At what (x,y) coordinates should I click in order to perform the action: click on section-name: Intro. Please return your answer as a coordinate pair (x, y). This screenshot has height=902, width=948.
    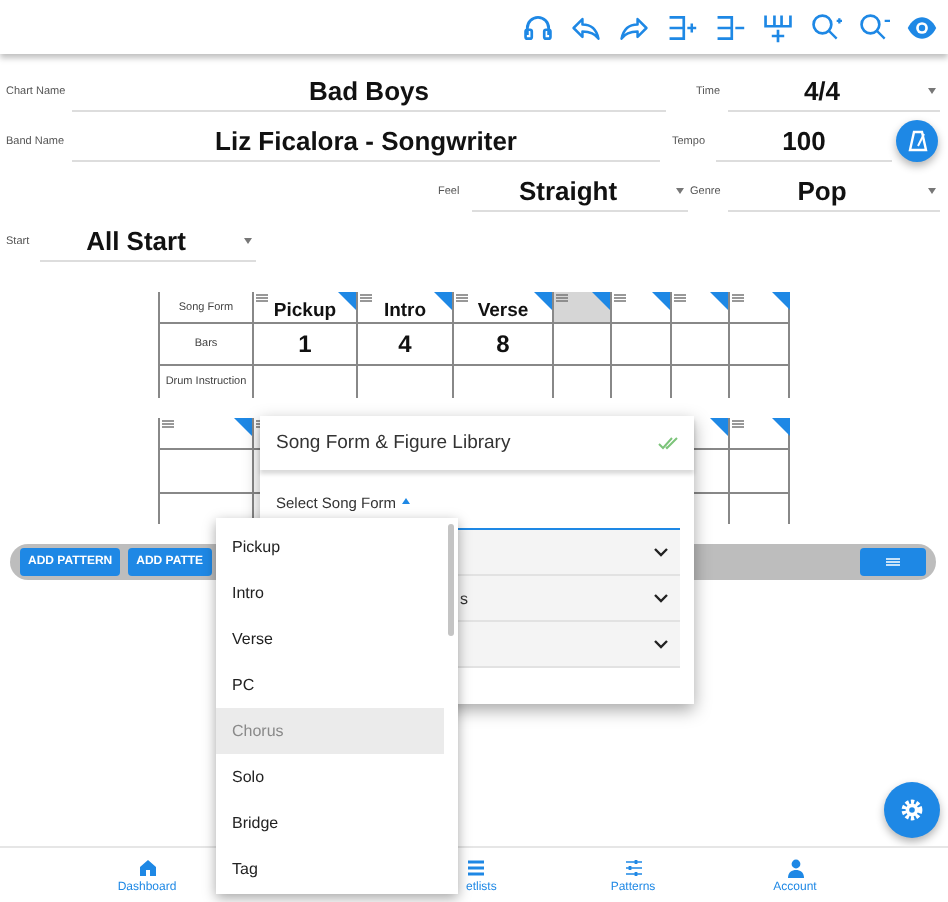
    Looking at the image, I should click on (405, 310).